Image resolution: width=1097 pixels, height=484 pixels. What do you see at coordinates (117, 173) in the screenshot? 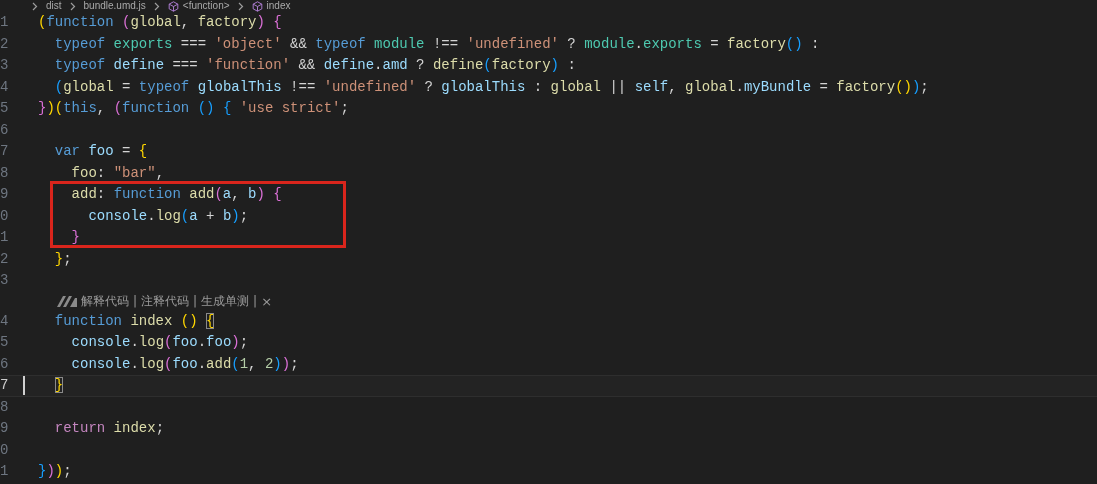
I see `code-line: foo: "bar",` at bounding box center [117, 173].